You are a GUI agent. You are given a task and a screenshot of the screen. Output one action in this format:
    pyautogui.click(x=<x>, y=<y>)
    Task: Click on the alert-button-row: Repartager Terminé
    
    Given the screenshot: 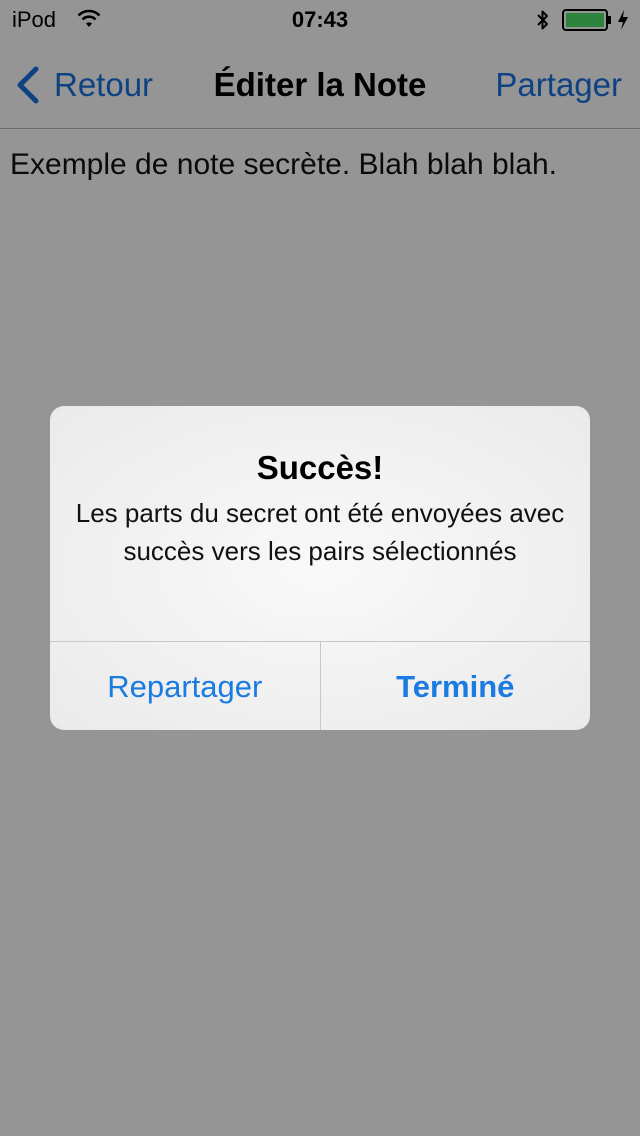 What is the action you would take?
    pyautogui.click(x=320, y=685)
    